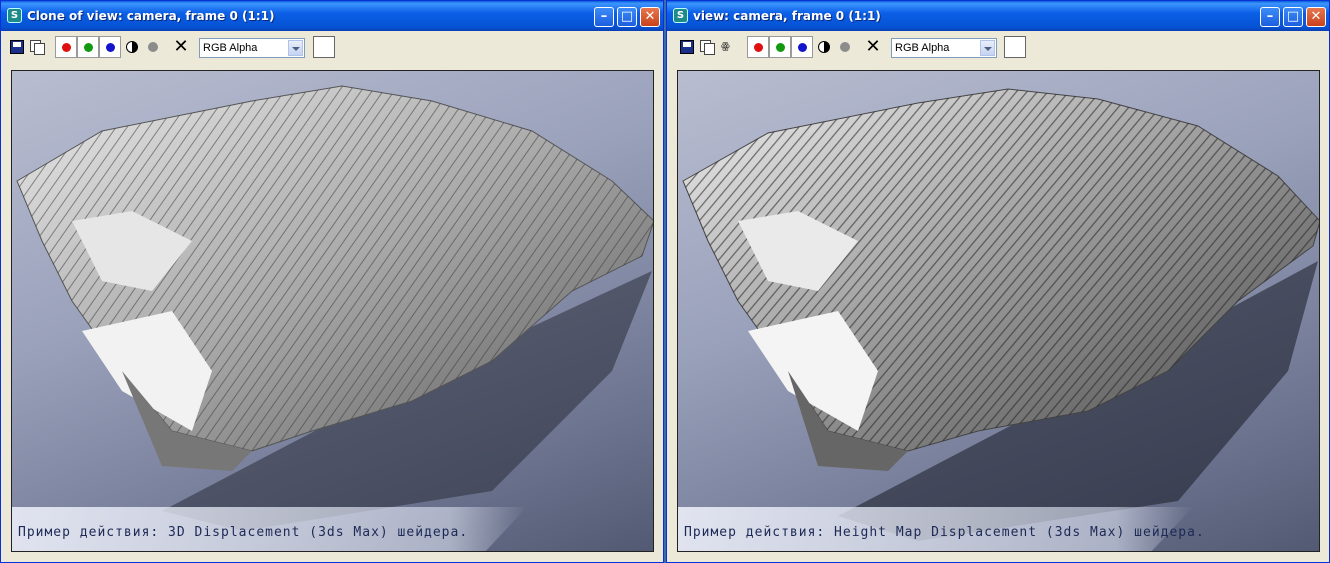 This screenshot has height=563, width=1330. What do you see at coordinates (998, 16) in the screenshot?
I see `title-bar: S view: camera, frame 0 (1:1) – □ ✕` at bounding box center [998, 16].